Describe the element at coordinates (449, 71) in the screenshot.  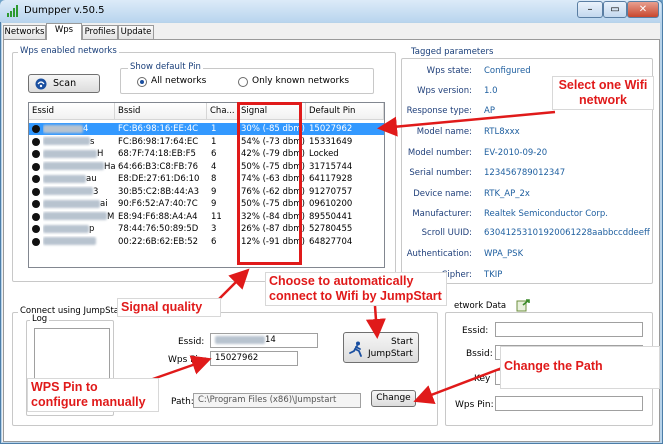
I see `tagged-label: Wps state:` at that location.